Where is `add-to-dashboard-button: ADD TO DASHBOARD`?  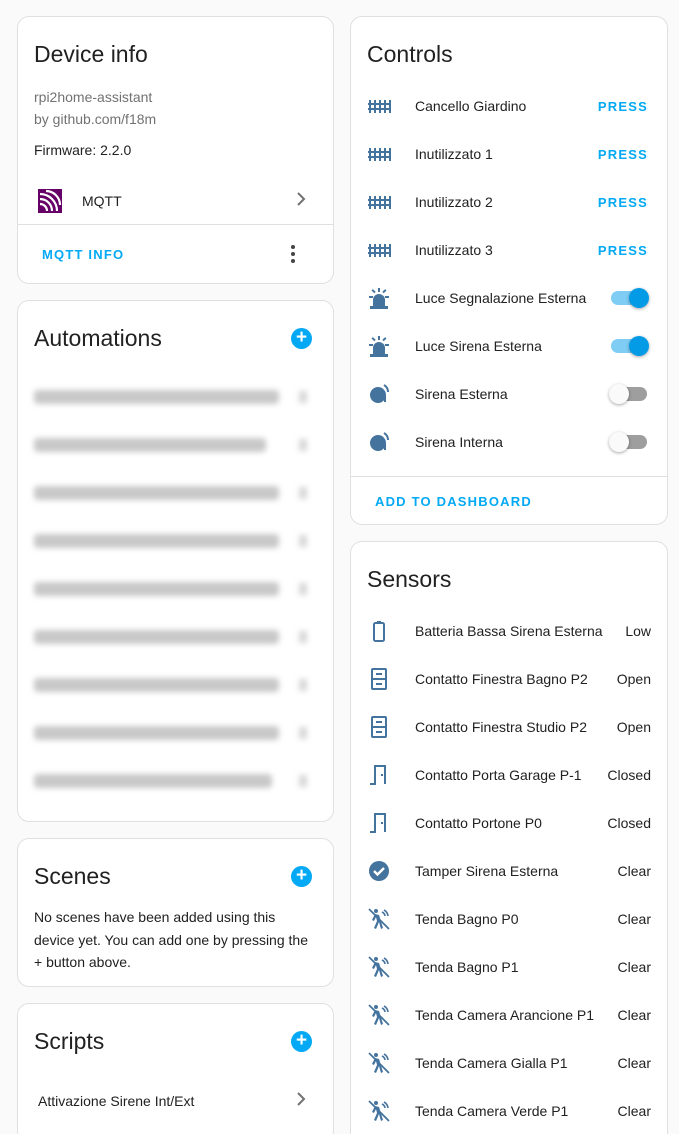 add-to-dashboard-button: ADD TO DASHBOARD is located at coordinates (453, 501).